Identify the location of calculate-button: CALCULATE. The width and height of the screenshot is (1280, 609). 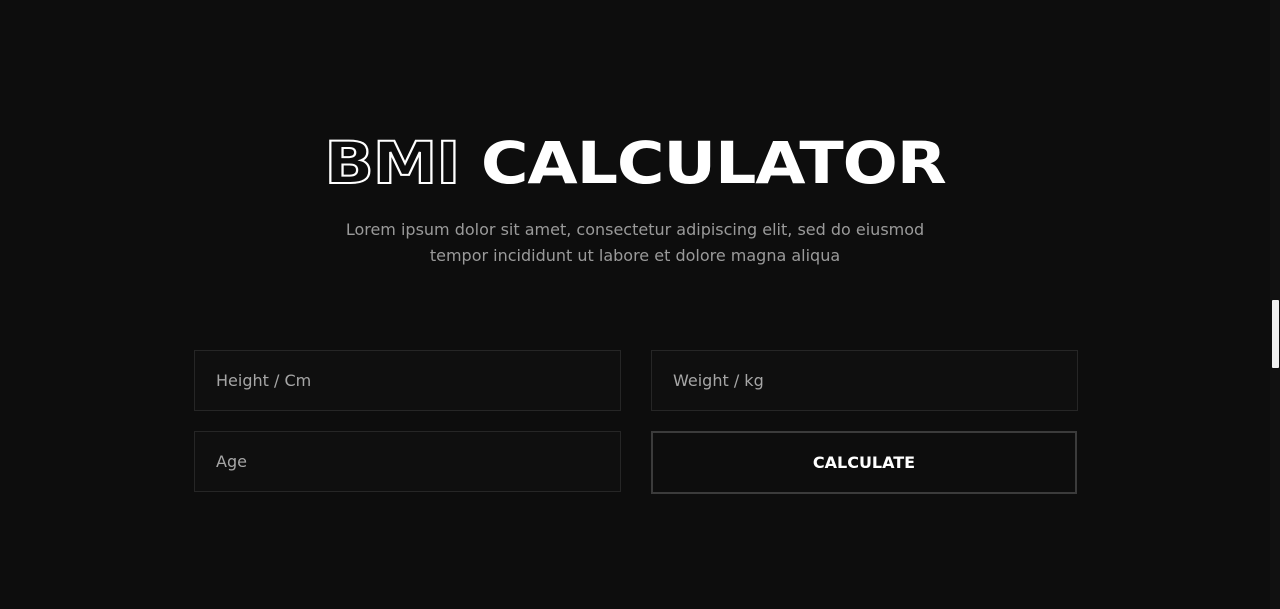
(864, 462).